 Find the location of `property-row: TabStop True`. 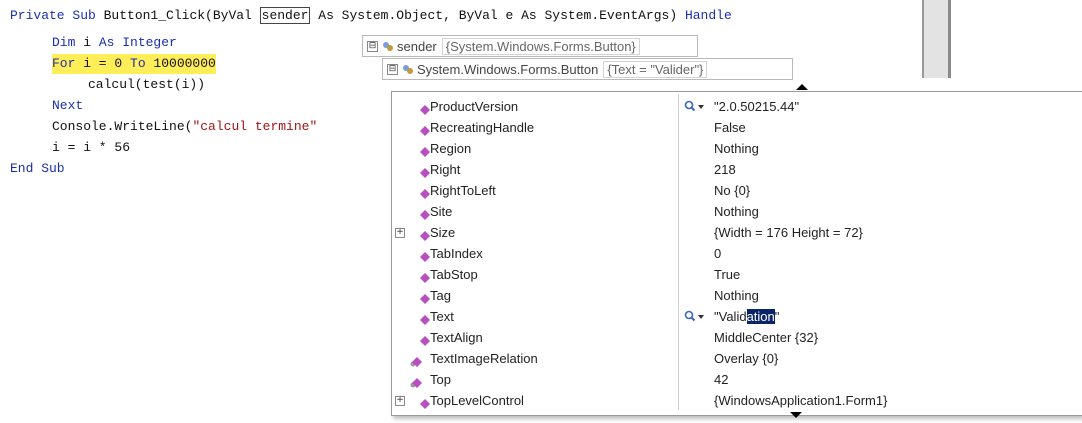

property-row: TabStop True is located at coordinates (736, 274).